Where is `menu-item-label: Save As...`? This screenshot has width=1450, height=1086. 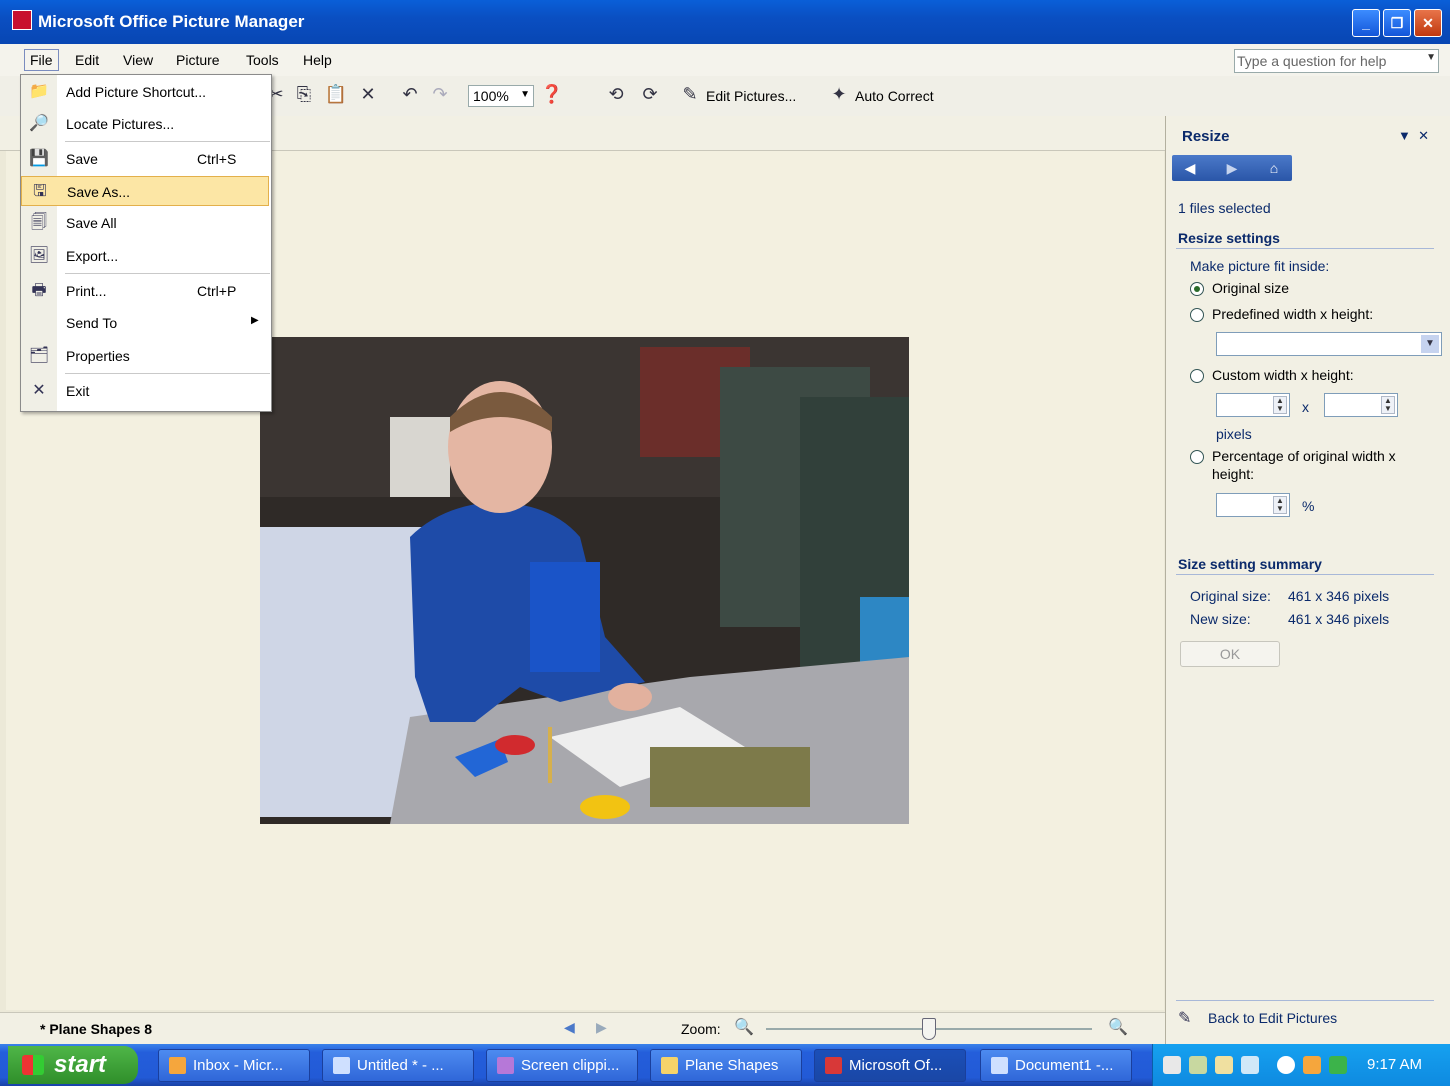
menu-item-label: Save As... is located at coordinates (99, 192).